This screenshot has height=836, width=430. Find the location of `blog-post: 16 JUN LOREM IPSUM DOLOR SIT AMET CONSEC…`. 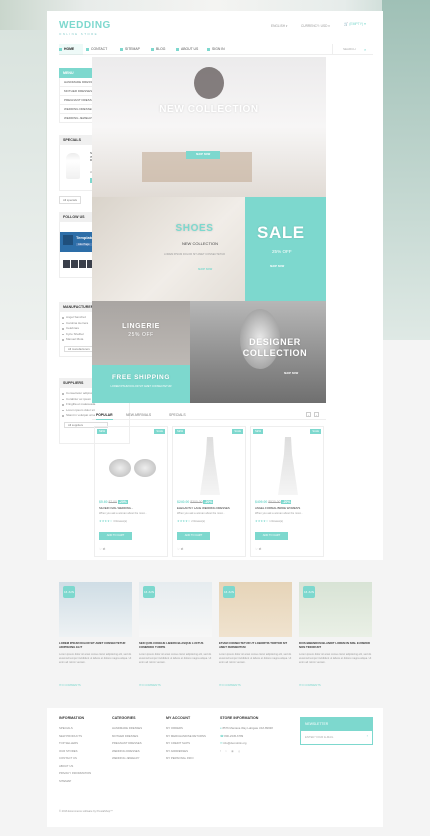

blog-post: 16 JUN LOREM IPSUM DOLOR SIT AMET CONSEC… is located at coordinates (95, 634).